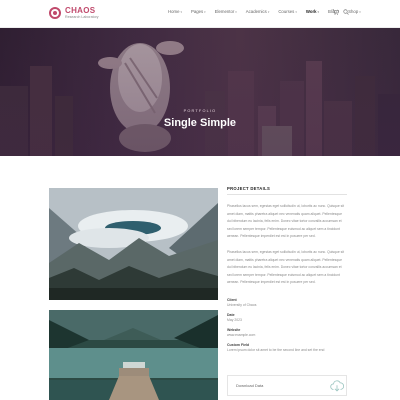 This screenshot has width=400, height=400. I want to click on logo-mark-icon, so click(55, 13).